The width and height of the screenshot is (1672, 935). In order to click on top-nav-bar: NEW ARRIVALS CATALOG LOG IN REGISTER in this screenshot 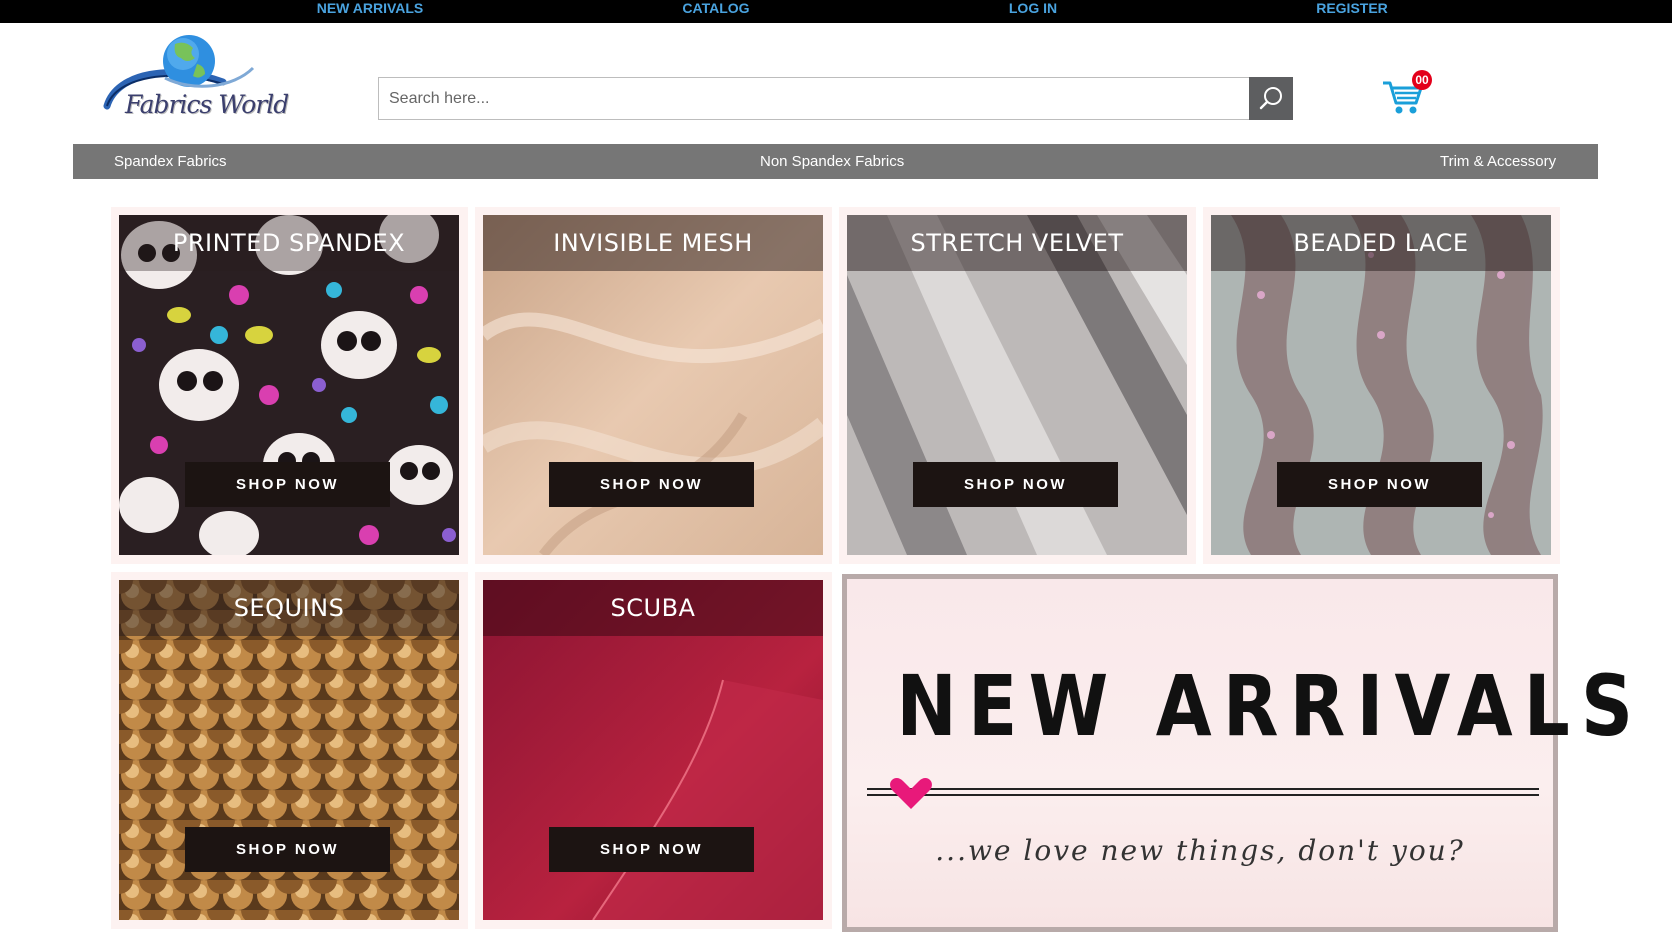, I will do `click(836, 11)`.